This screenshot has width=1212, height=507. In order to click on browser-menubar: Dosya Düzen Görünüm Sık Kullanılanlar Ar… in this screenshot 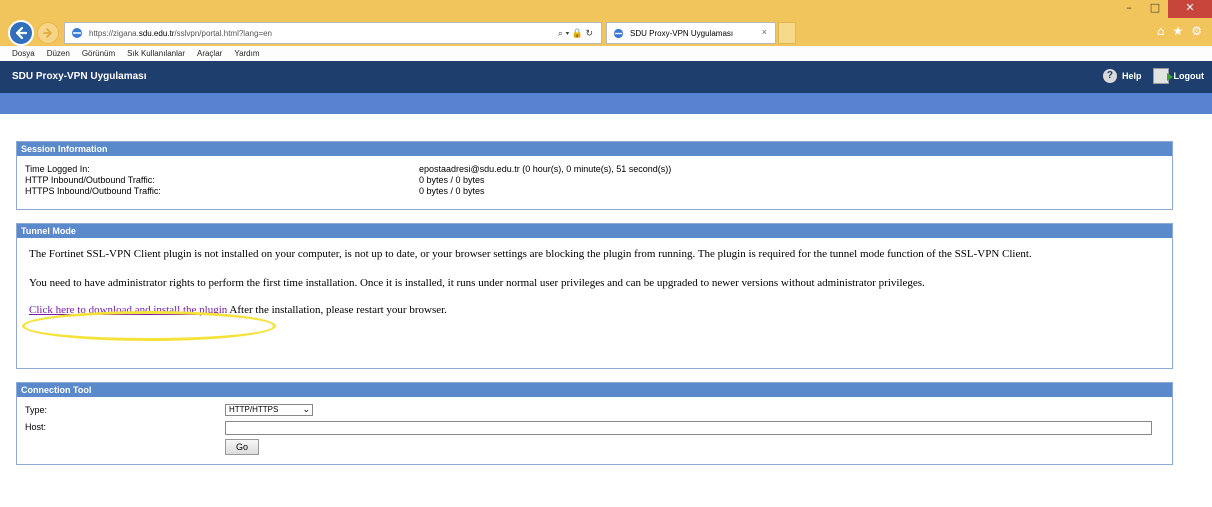, I will do `click(606, 53)`.